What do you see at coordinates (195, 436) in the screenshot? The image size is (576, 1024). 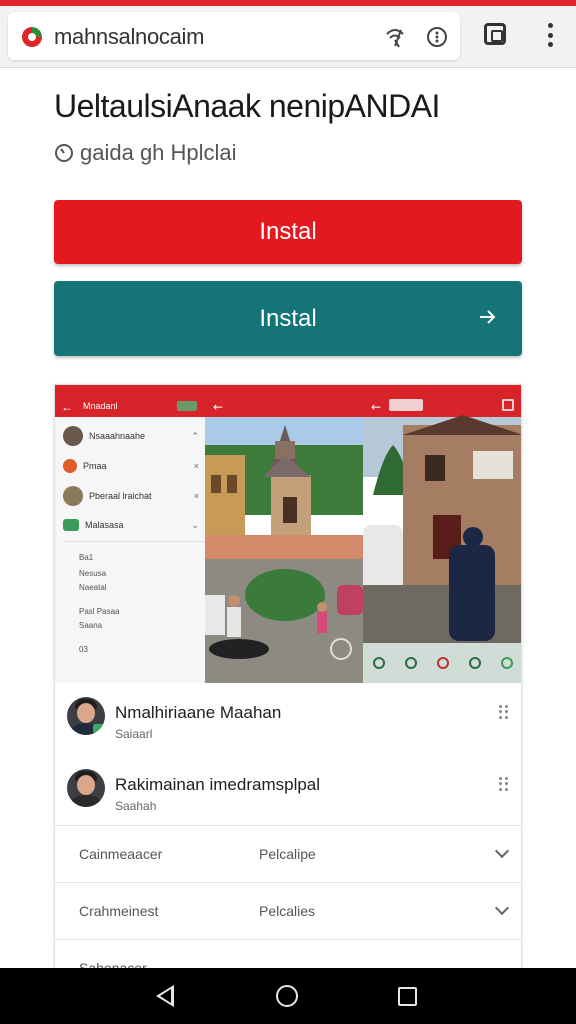 I see `chevron-up-icon: ⌃` at bounding box center [195, 436].